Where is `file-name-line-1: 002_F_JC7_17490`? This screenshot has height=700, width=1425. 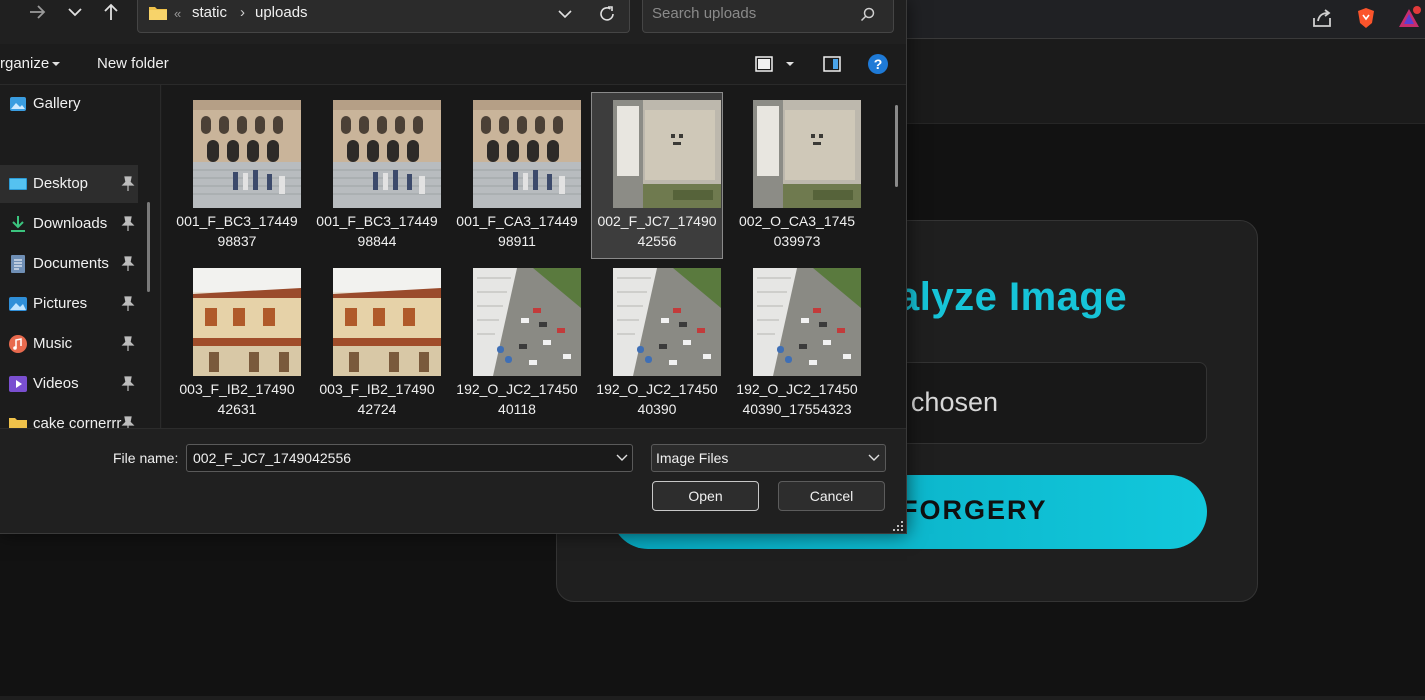 file-name-line-1: 002_F_JC7_17490 is located at coordinates (657, 221).